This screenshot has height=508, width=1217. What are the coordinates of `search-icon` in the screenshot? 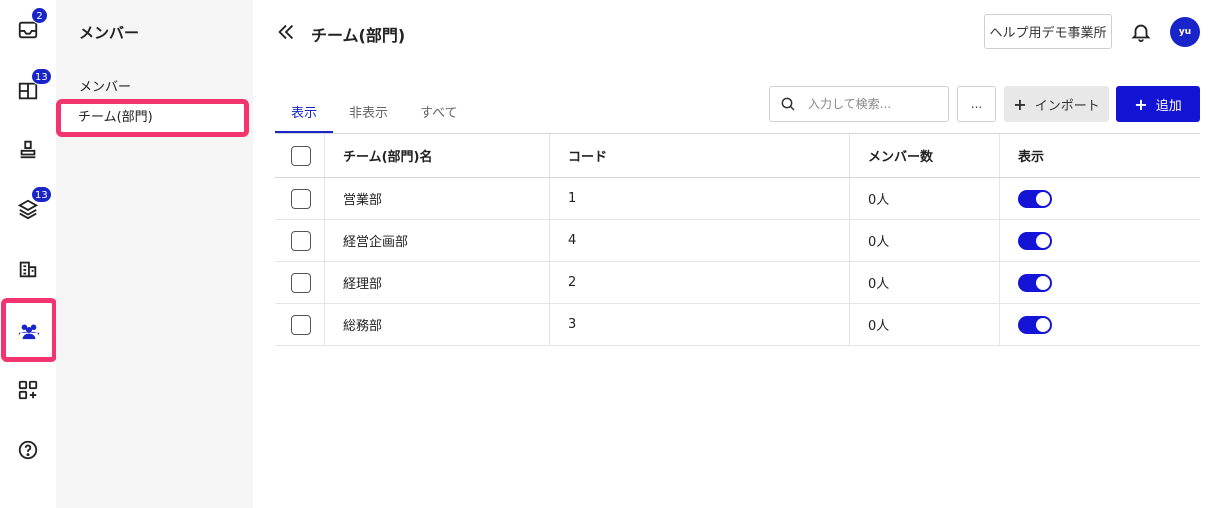 It's located at (788, 104).